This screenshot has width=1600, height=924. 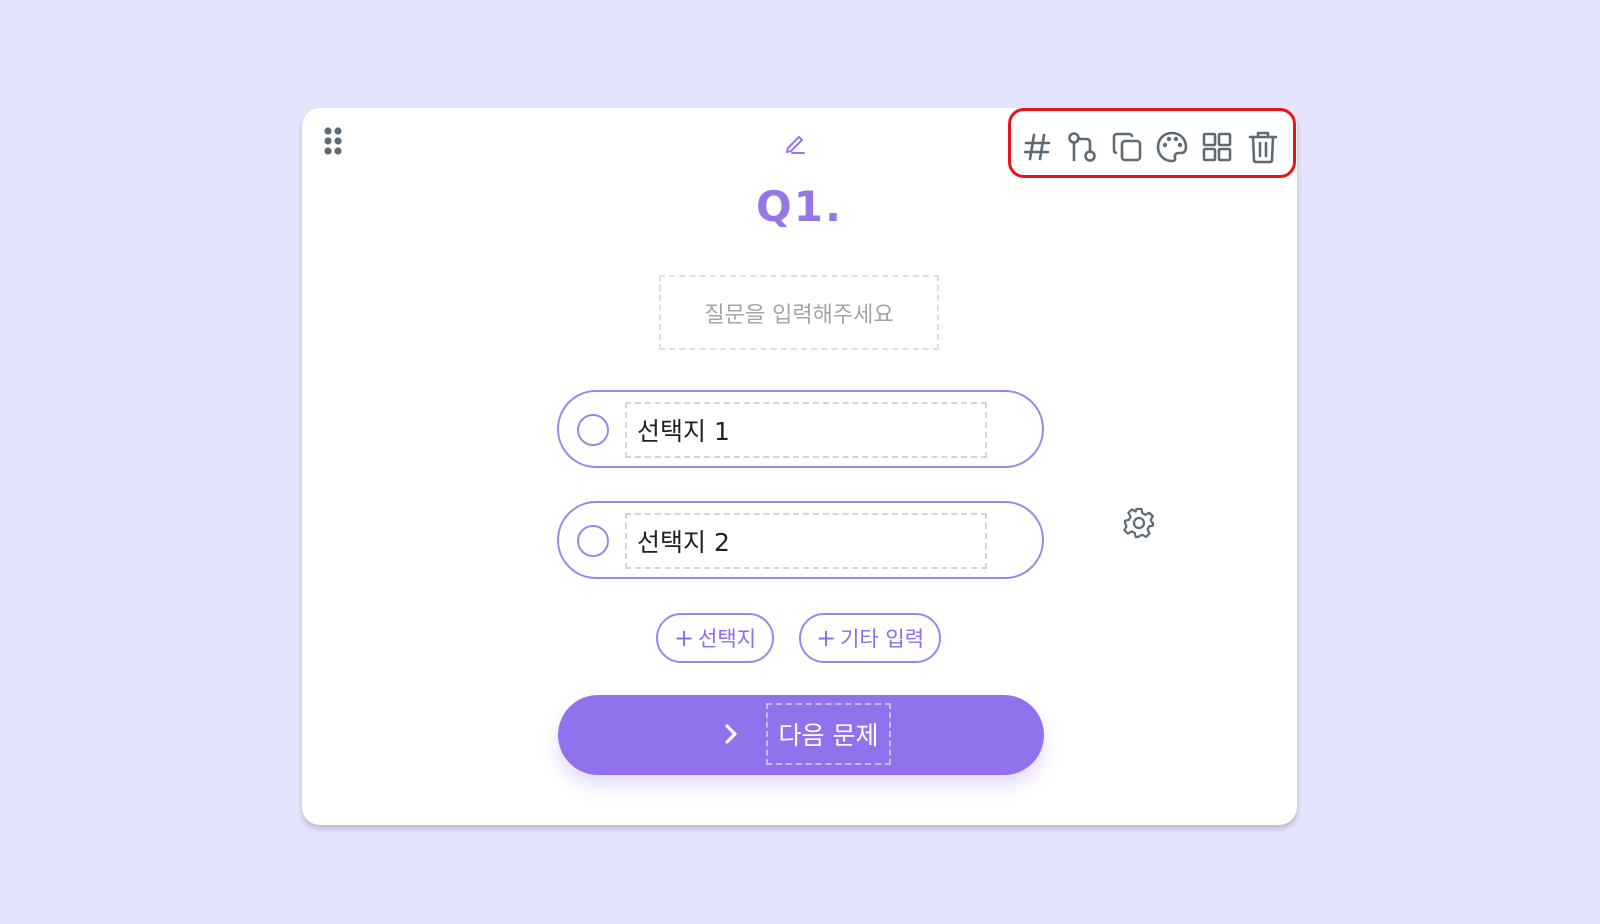 I want to click on chevron-right-icon, so click(x=731, y=734).